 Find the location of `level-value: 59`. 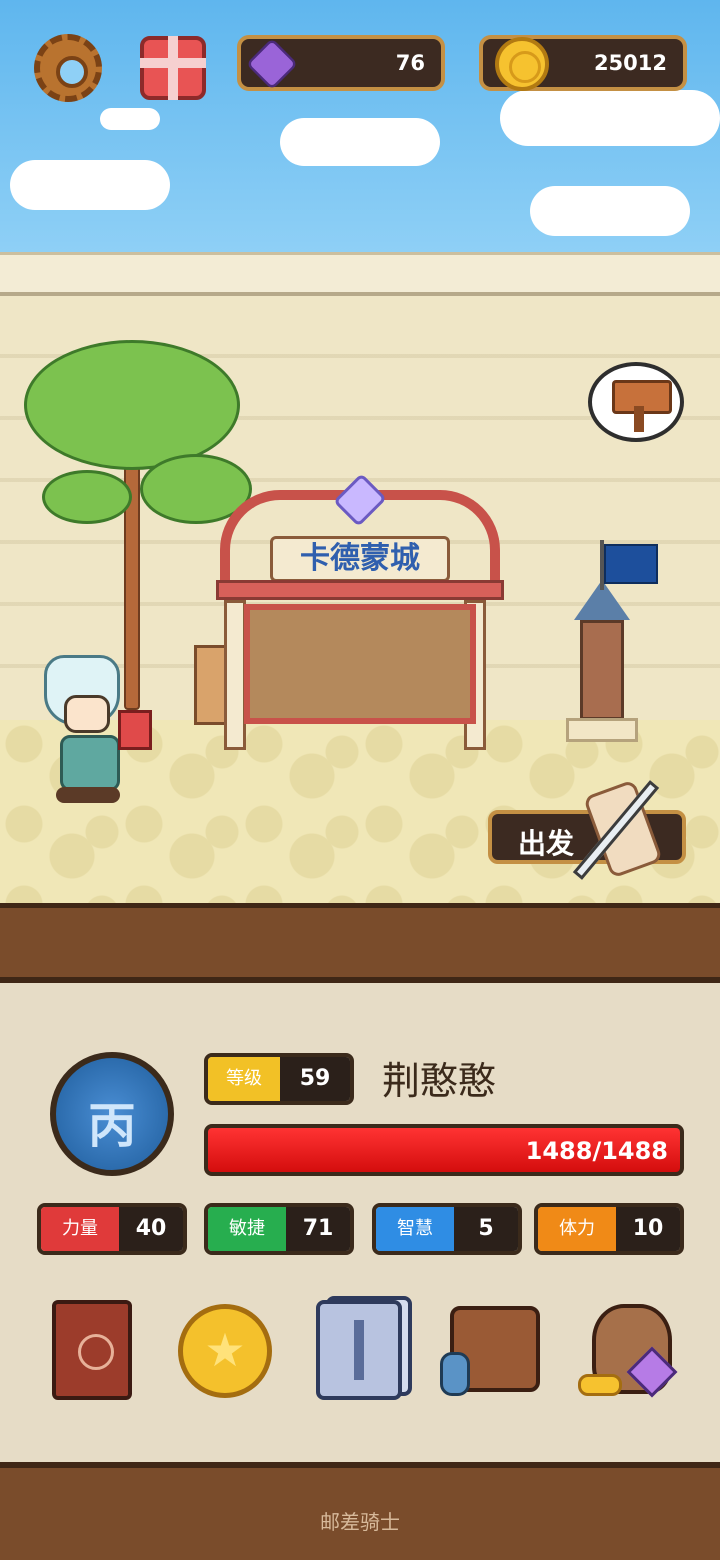

level-value: 59 is located at coordinates (315, 1079).